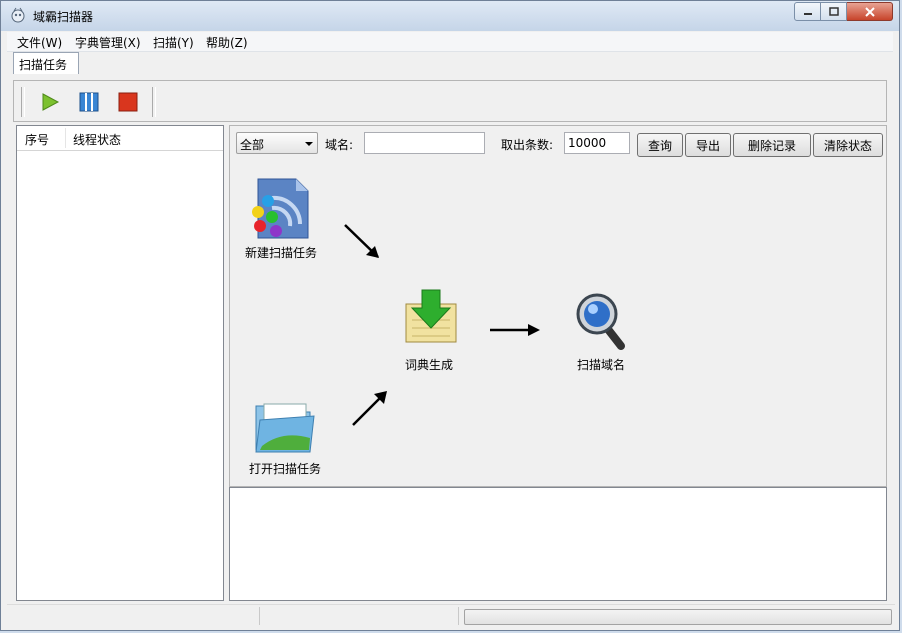 The image size is (902, 633). I want to click on status-bar, so click(451, 615).